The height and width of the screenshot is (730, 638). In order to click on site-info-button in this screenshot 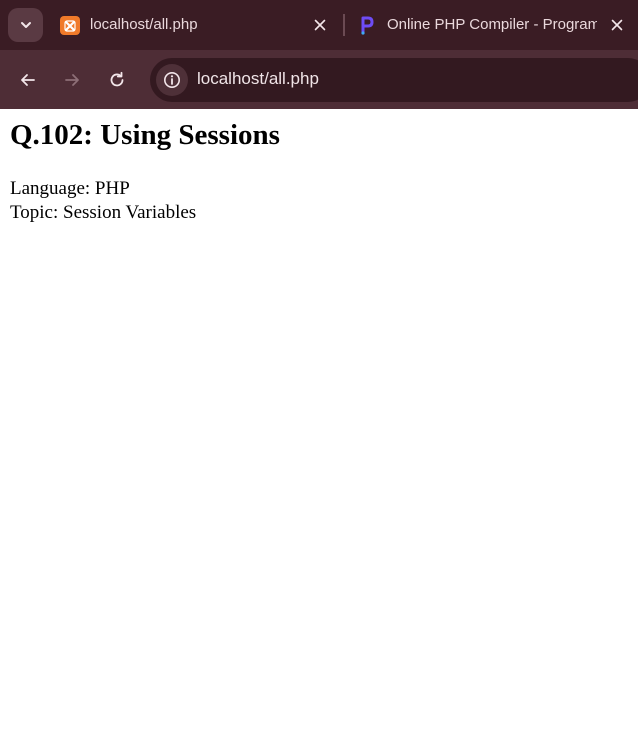, I will do `click(172, 80)`.